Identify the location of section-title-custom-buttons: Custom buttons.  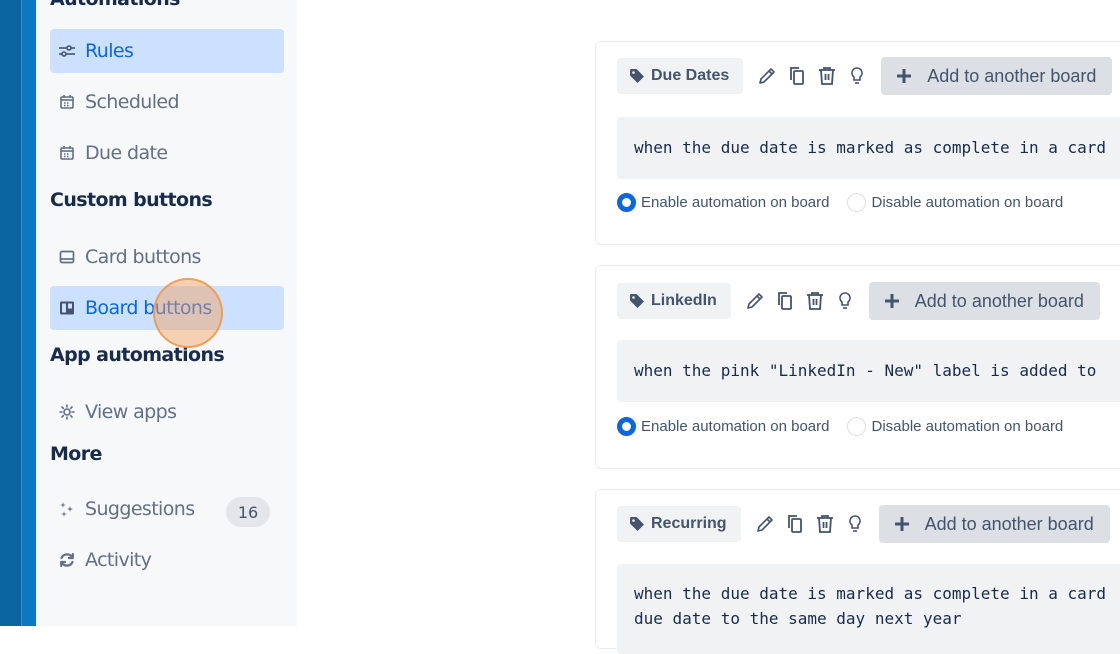
(131, 200).